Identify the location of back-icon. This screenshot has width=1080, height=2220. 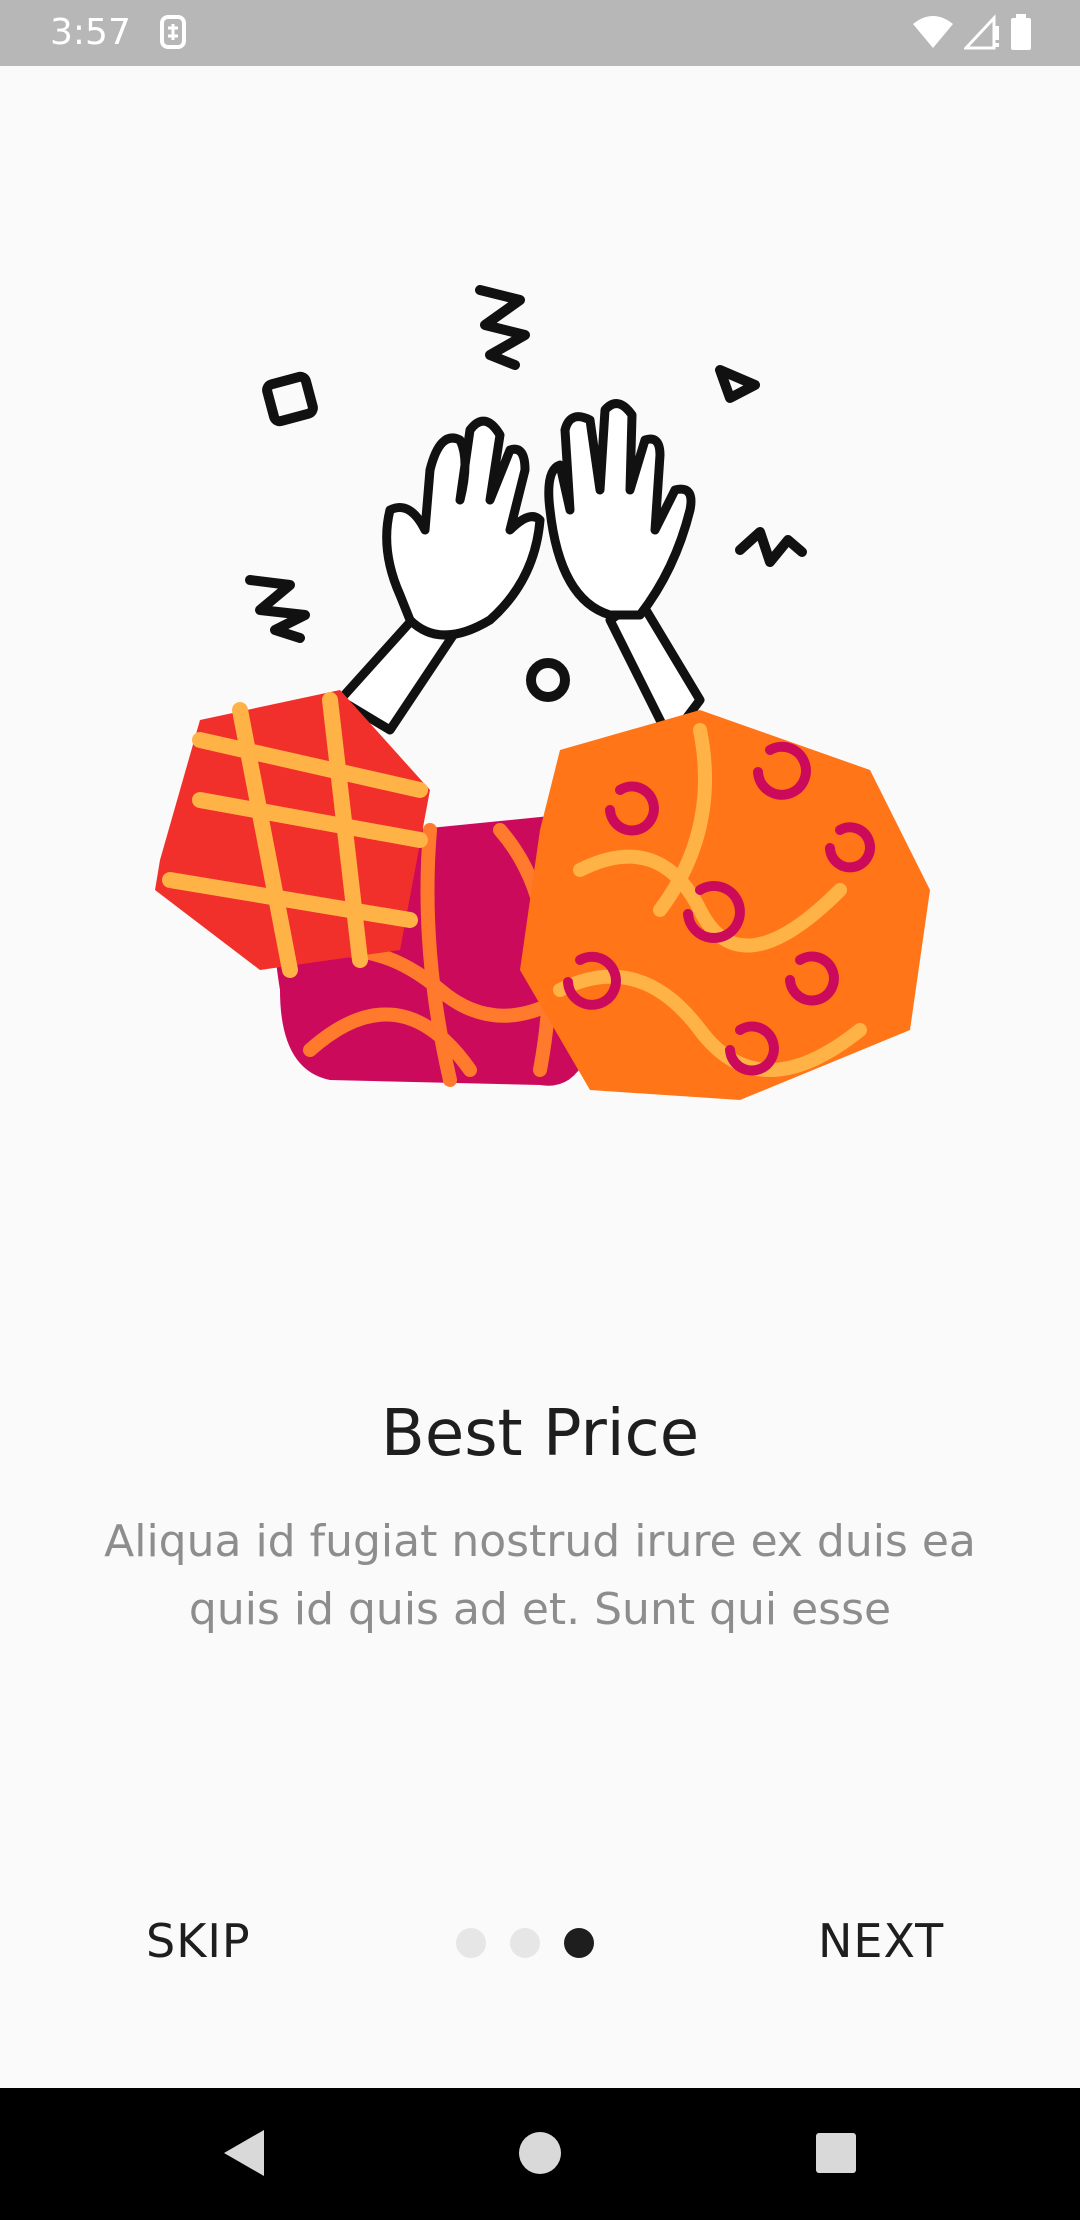
(244, 2155).